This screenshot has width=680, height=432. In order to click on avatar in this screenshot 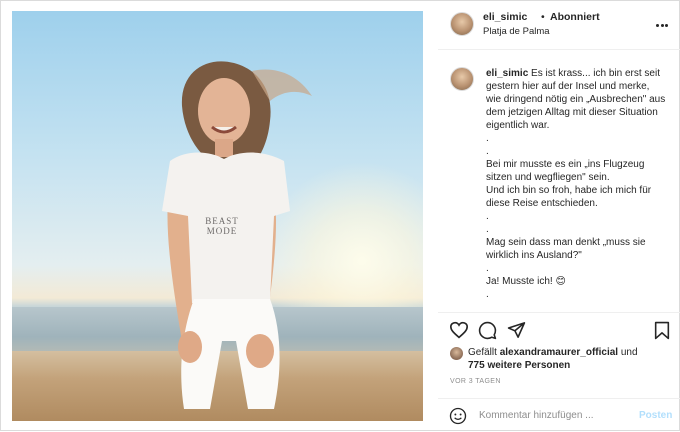, I will do `click(462, 24)`.